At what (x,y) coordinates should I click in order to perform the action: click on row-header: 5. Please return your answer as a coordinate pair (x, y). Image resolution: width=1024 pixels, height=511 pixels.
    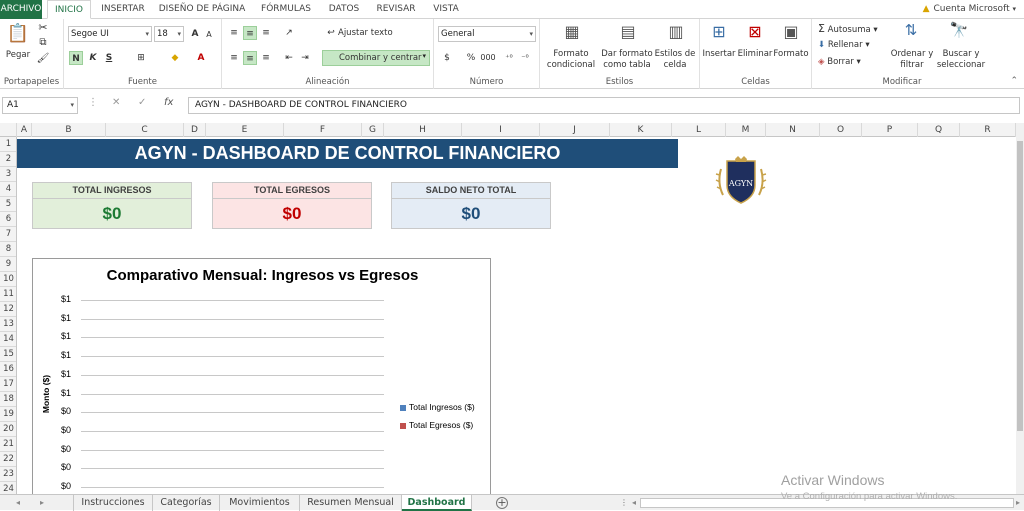
    Looking at the image, I should click on (8, 204).